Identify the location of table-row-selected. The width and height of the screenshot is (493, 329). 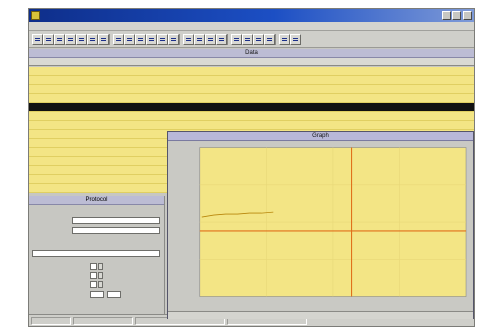
(251, 107).